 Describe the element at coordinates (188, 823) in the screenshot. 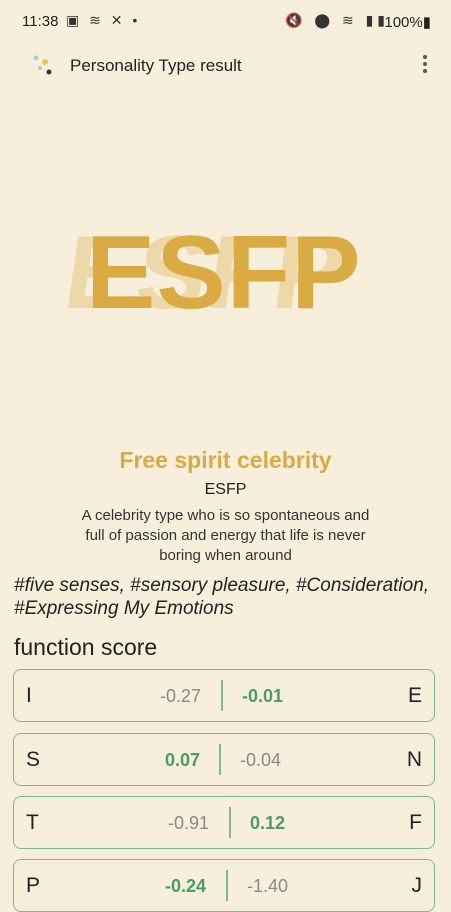

I see `left-score: -0.91` at that location.